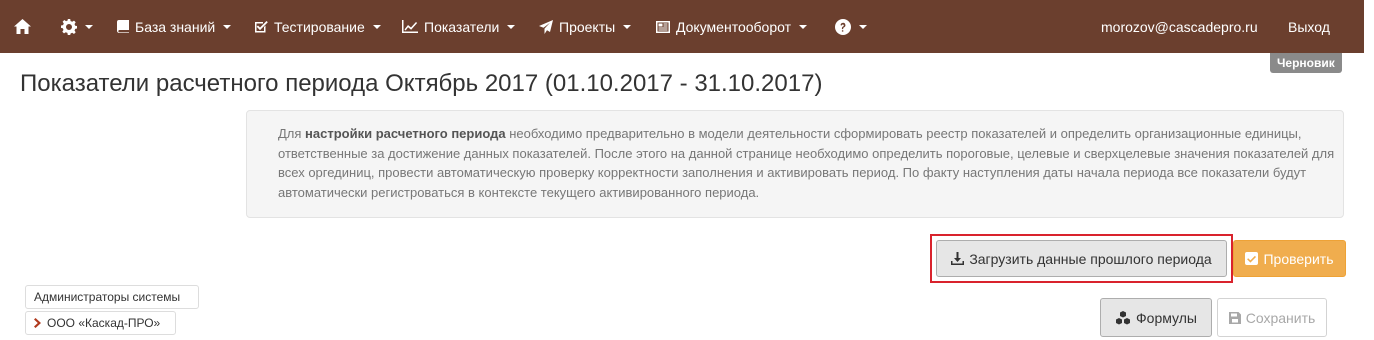 This screenshot has height=340, width=1374. I want to click on tree-item-admins-label: Администраторы системы, so click(107, 297).